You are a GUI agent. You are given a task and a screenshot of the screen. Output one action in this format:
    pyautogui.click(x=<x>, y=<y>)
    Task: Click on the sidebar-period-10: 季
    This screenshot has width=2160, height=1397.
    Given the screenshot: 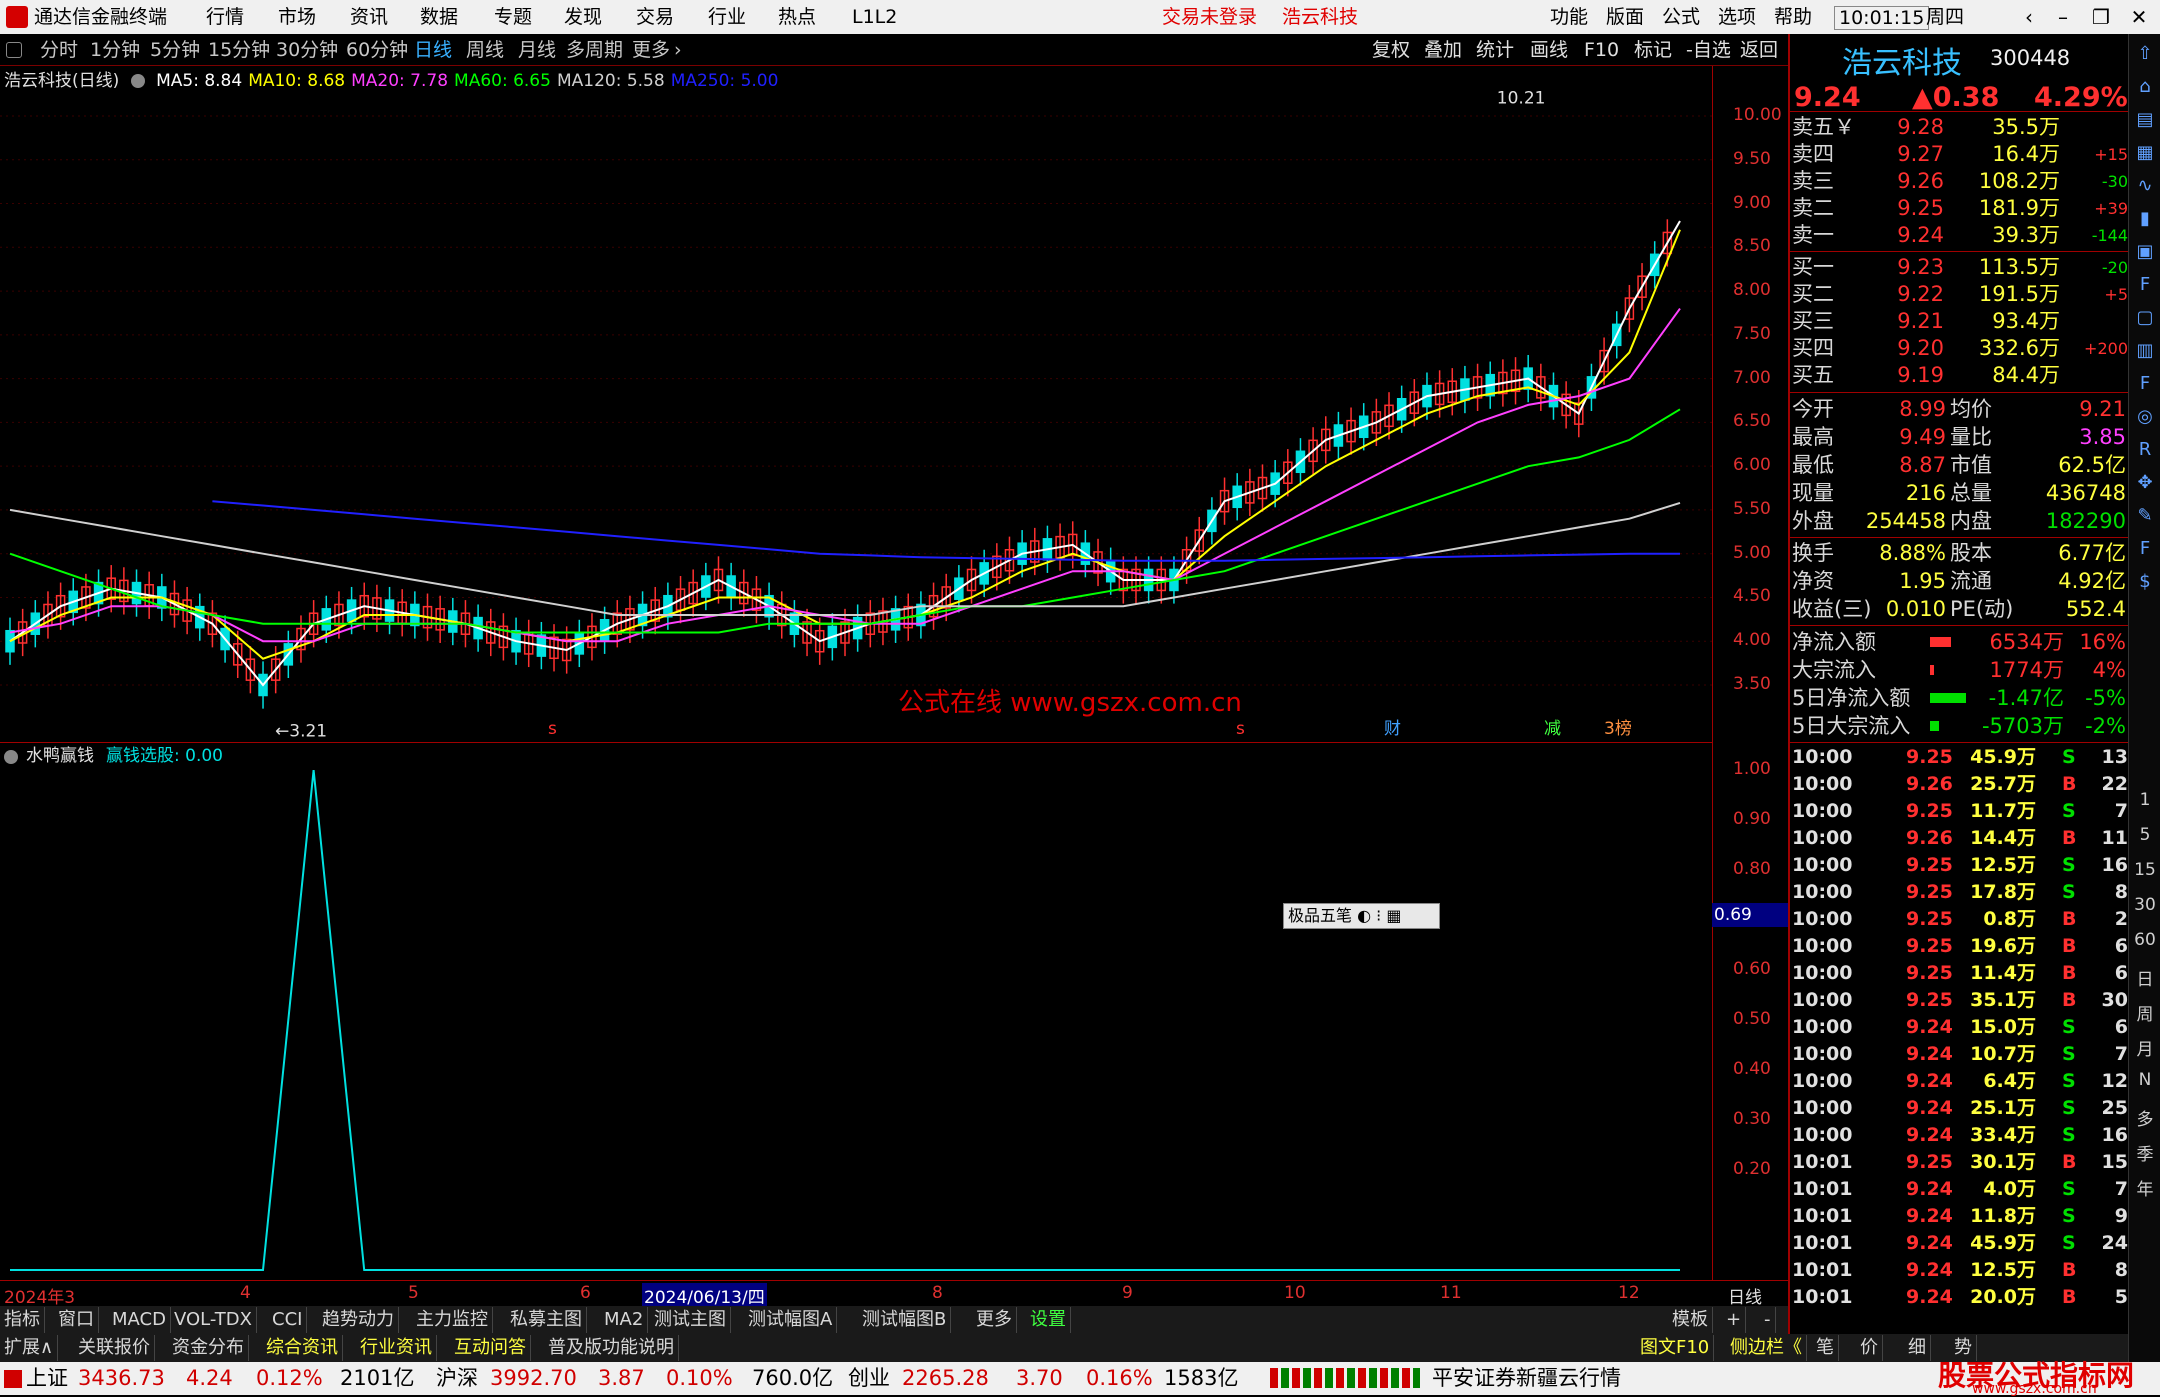 What is the action you would take?
    pyautogui.click(x=2145, y=1152)
    